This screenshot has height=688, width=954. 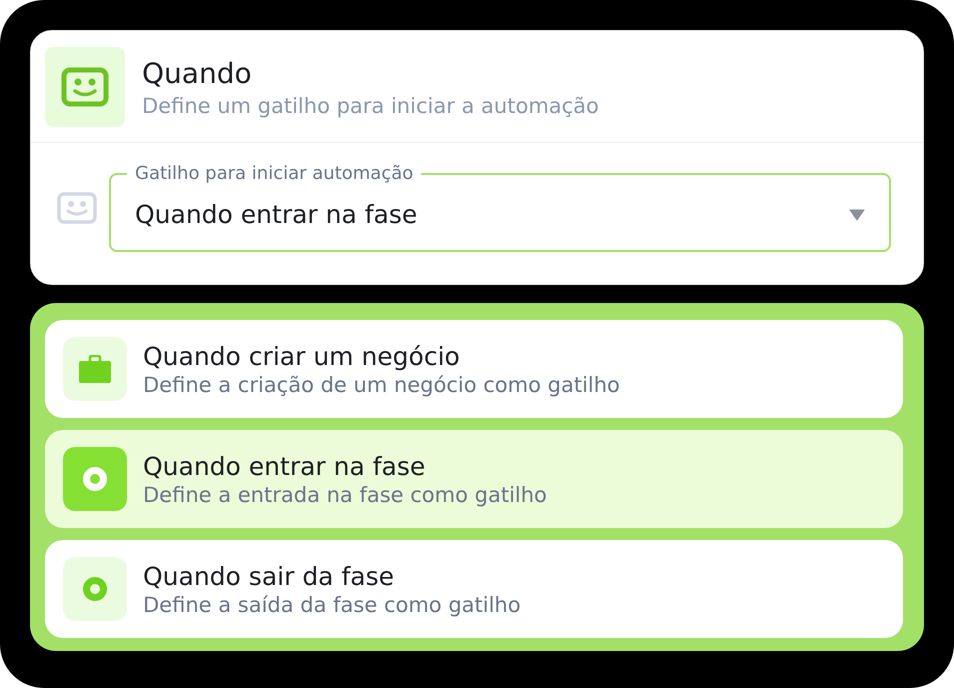 What do you see at coordinates (284, 466) in the screenshot?
I see `option-title: Quando entrar na fase` at bounding box center [284, 466].